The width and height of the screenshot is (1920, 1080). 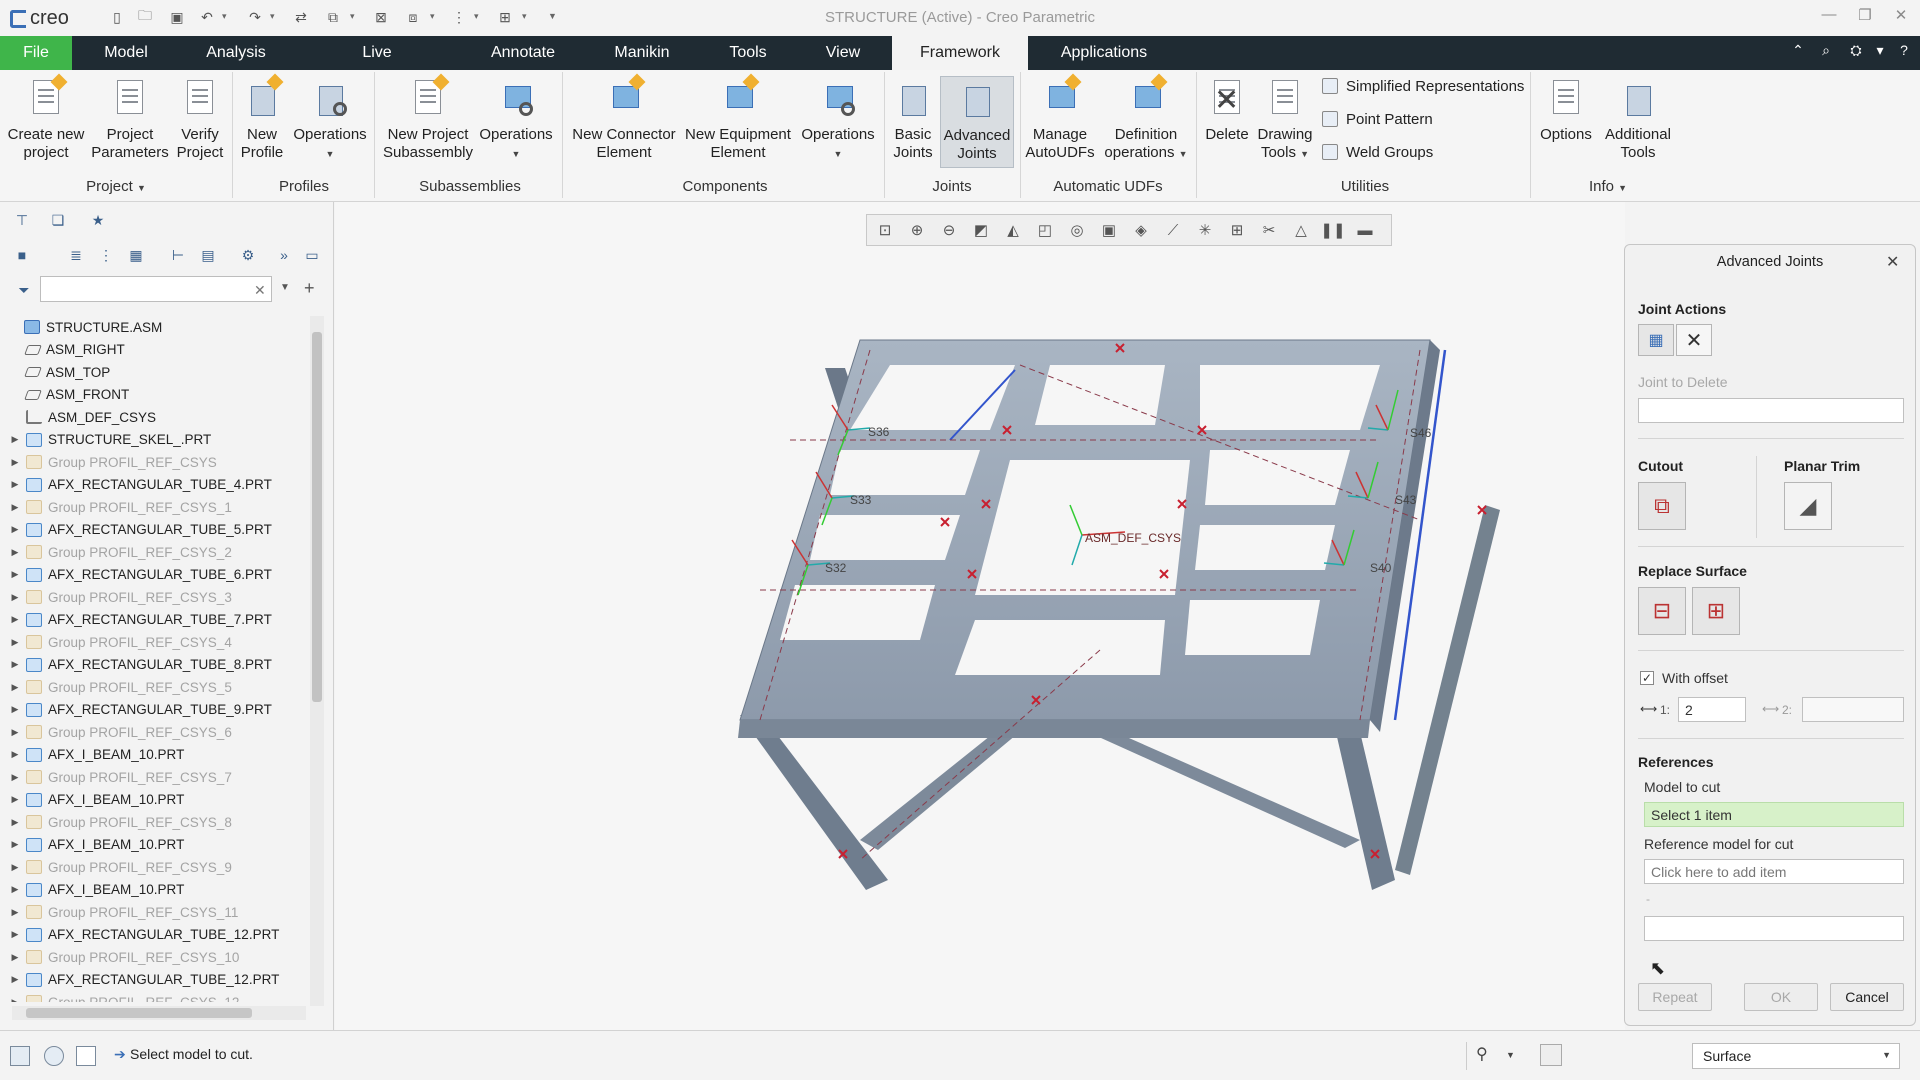 What do you see at coordinates (738, 117) in the screenshot?
I see `new-equipment-element-button: New Equipment Element` at bounding box center [738, 117].